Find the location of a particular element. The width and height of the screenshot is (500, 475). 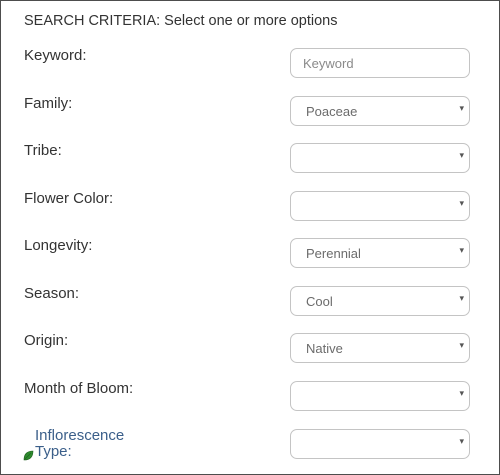

month-of-bloom-select: ▾ is located at coordinates (380, 396).